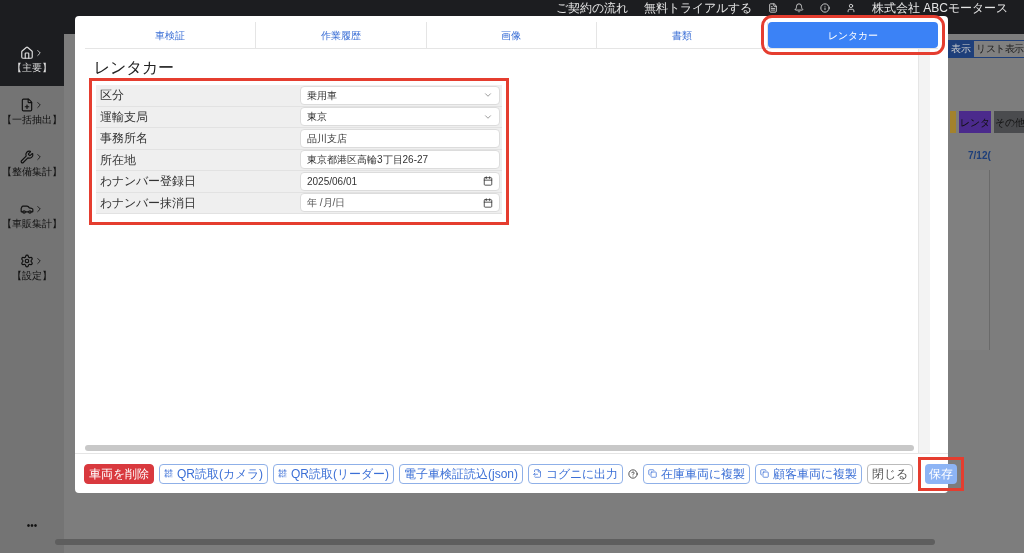 This screenshot has height=553, width=1024. I want to click on document-icon, so click(773, 8).